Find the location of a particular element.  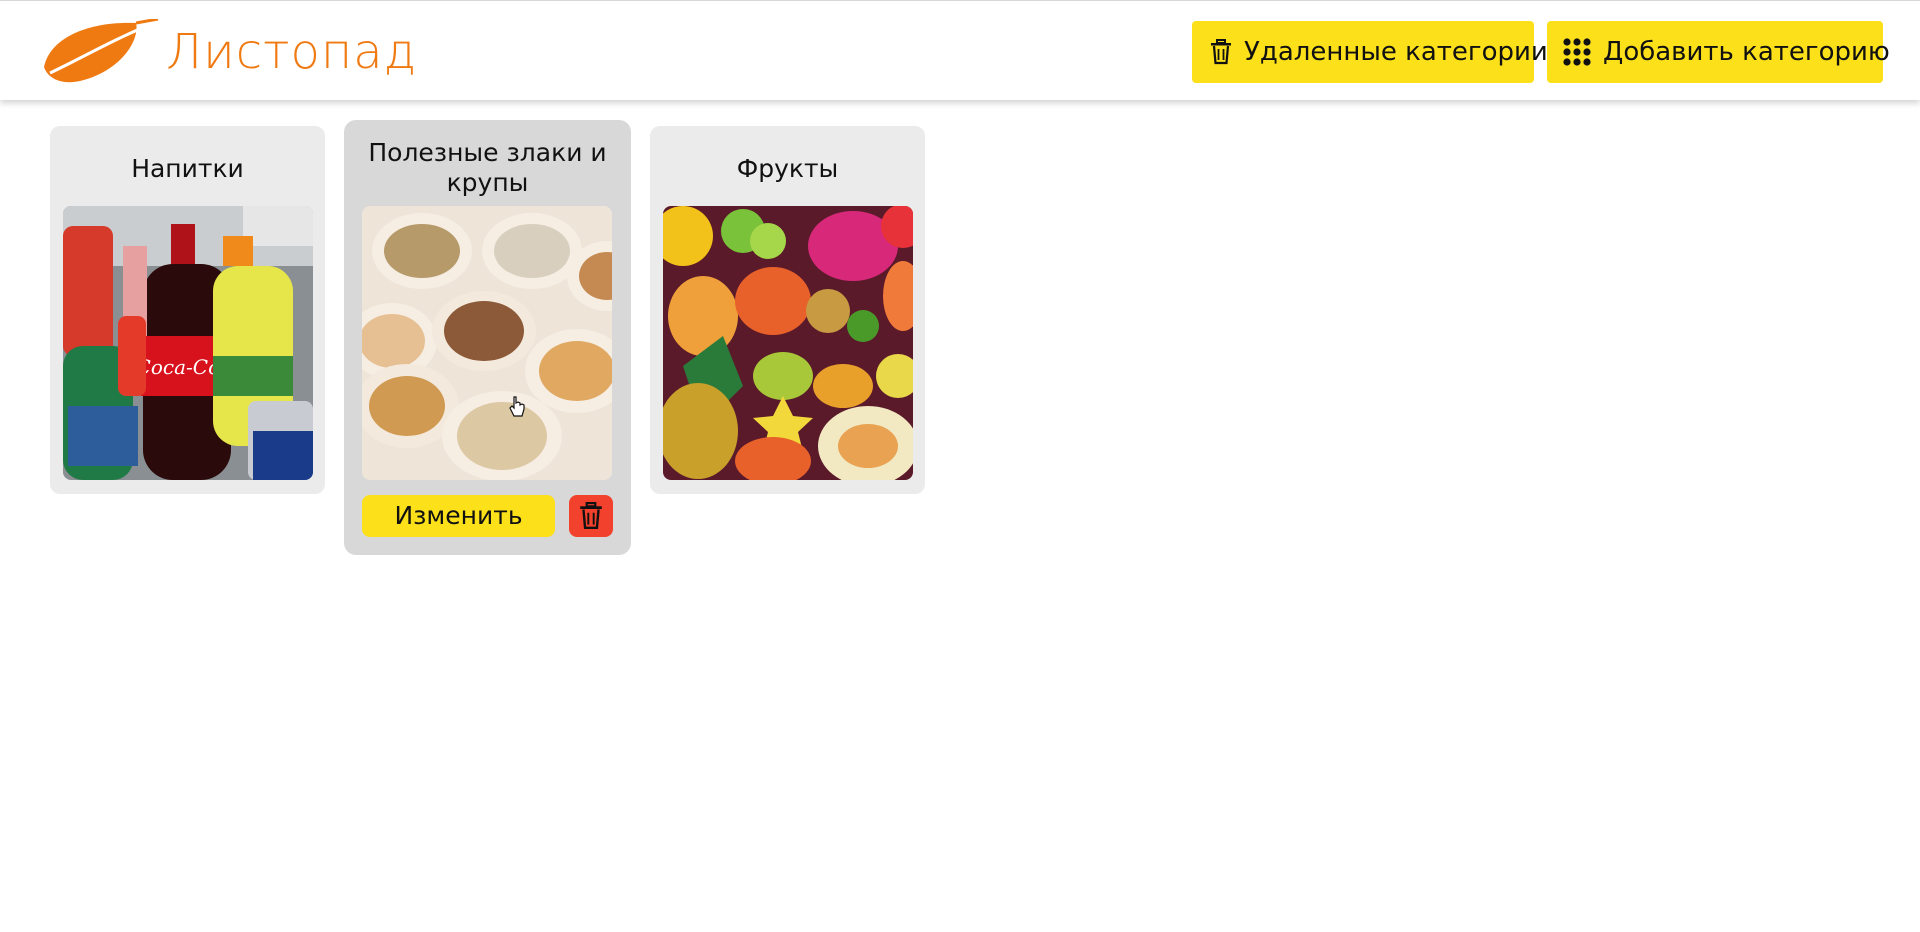

leaf-logo-icon is located at coordinates (101, 51).